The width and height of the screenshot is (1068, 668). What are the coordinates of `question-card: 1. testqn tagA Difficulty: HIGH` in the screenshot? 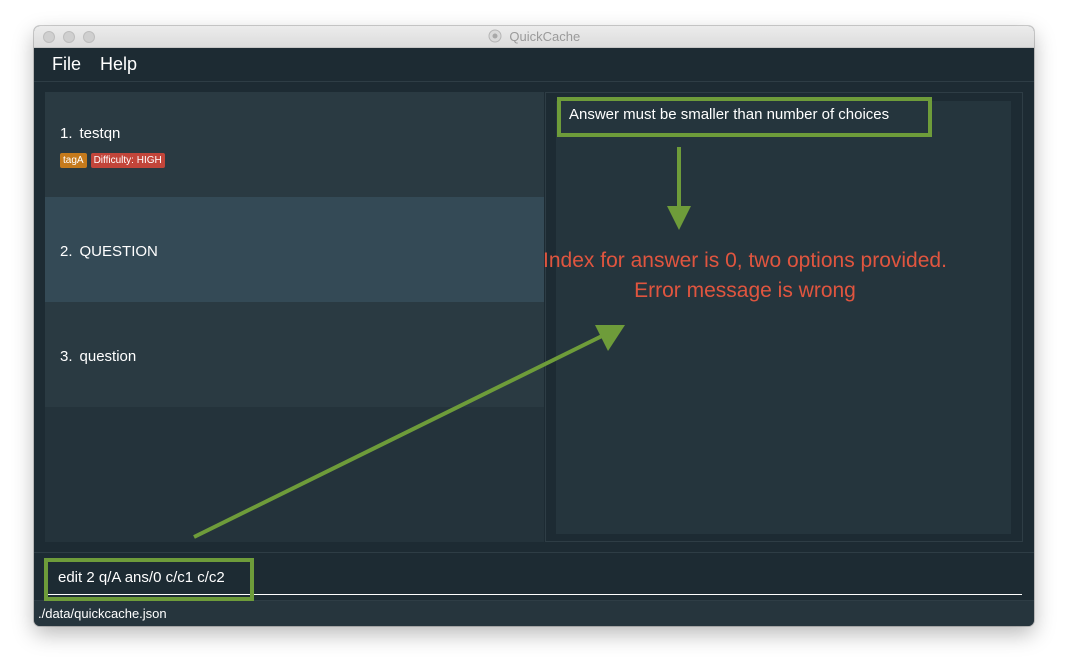 It's located at (294, 144).